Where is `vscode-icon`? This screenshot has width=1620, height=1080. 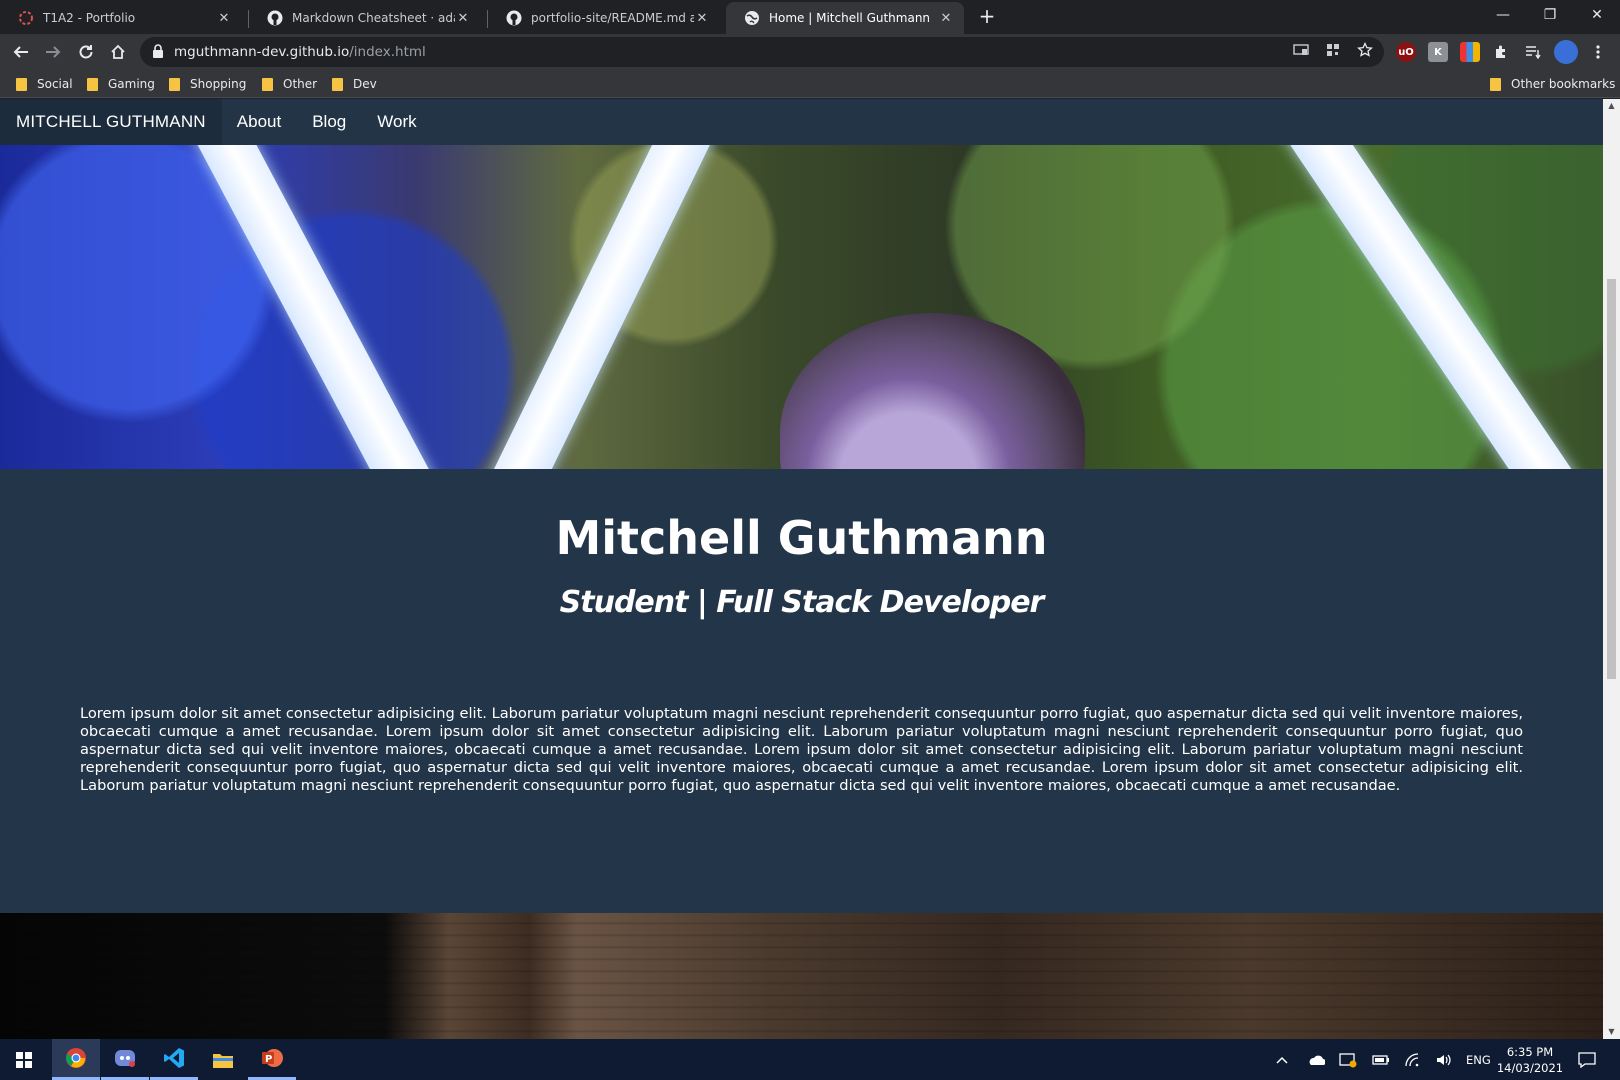 vscode-icon is located at coordinates (174, 1059).